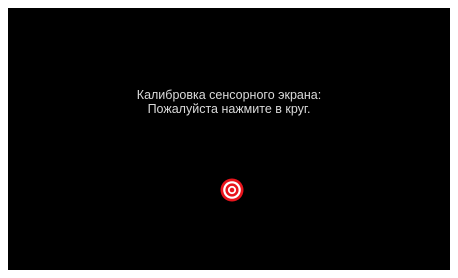 The height and width of the screenshot is (278, 458). What do you see at coordinates (229, 109) in the screenshot?
I see `calibration-prompt: Пожалуйста нажмите в круг.` at bounding box center [229, 109].